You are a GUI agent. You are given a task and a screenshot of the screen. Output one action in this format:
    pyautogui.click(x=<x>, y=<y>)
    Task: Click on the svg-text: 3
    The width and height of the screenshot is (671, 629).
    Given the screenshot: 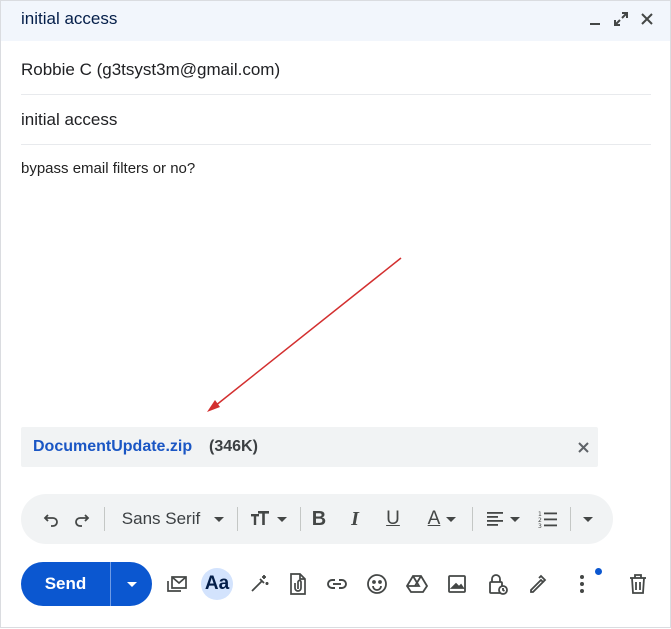 What is the action you would take?
    pyautogui.click(x=540, y=525)
    